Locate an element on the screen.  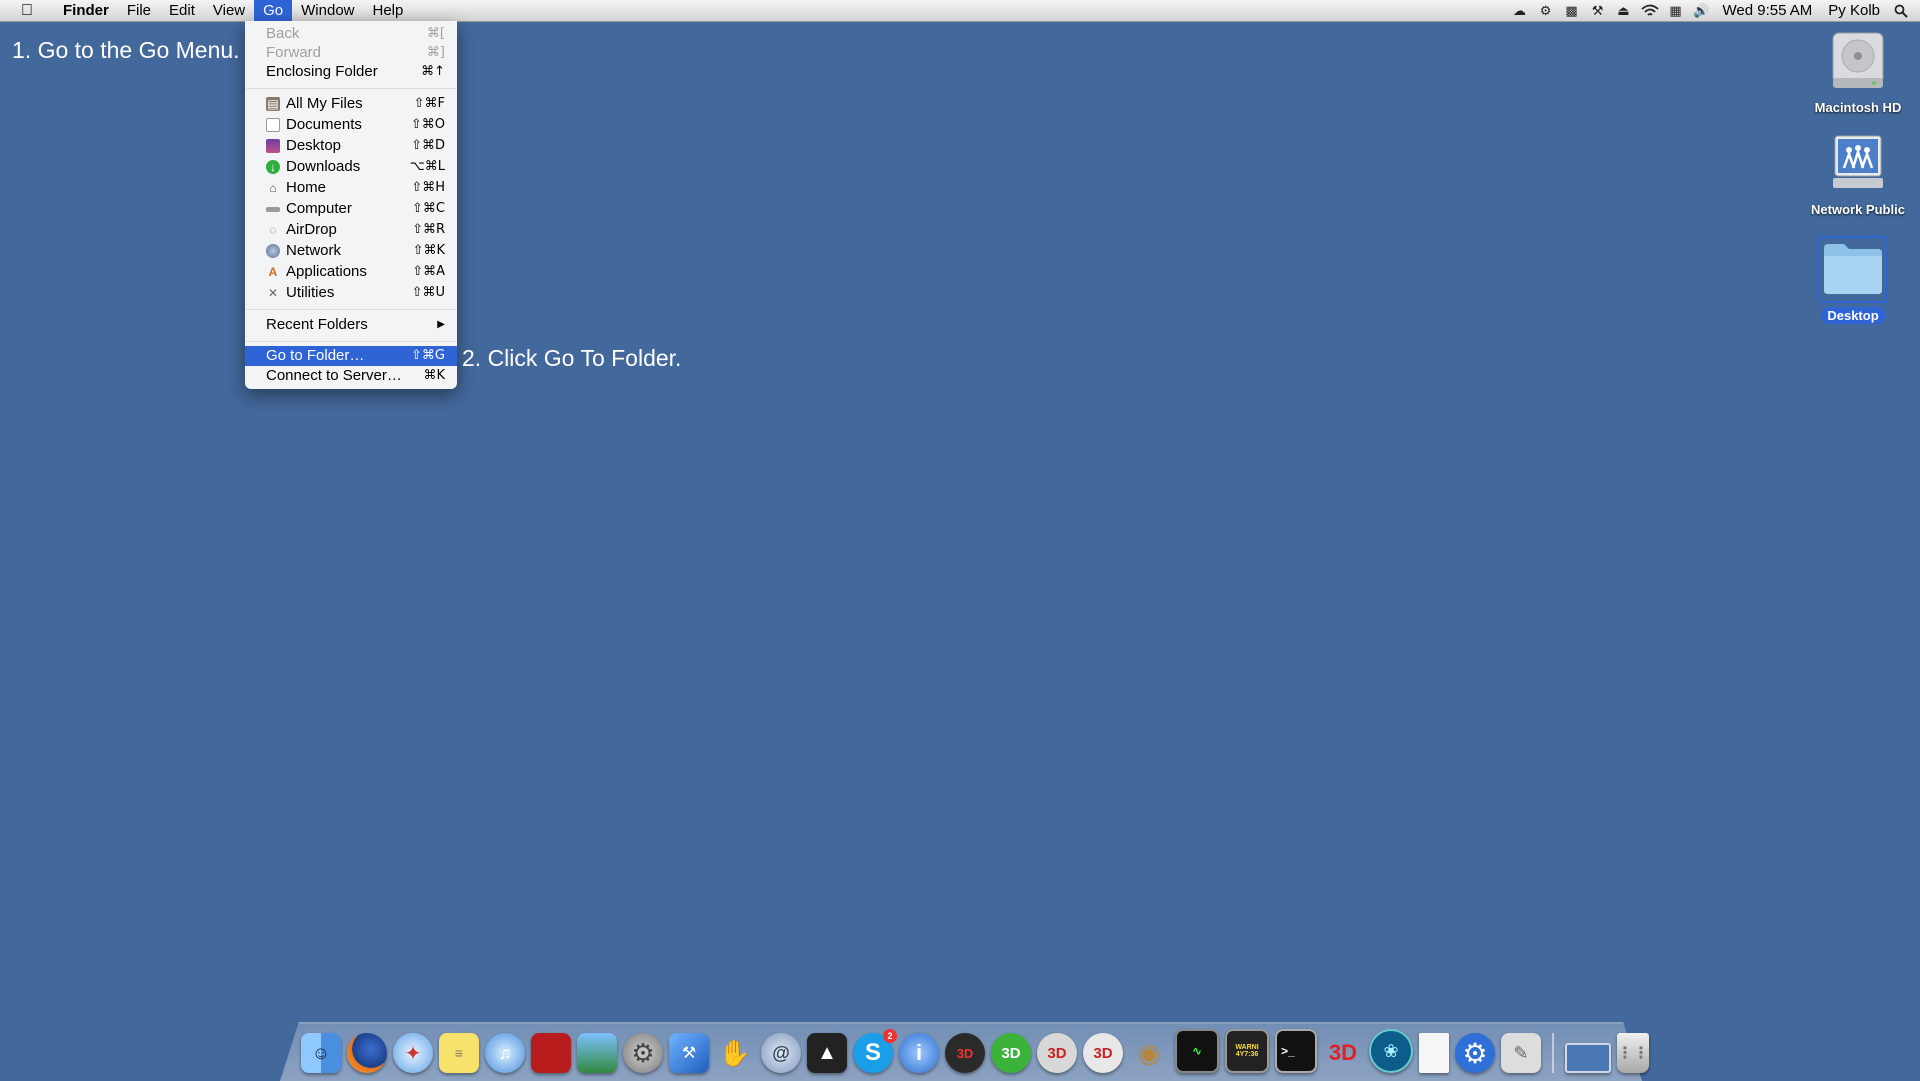
documents-icon is located at coordinates (273, 125).